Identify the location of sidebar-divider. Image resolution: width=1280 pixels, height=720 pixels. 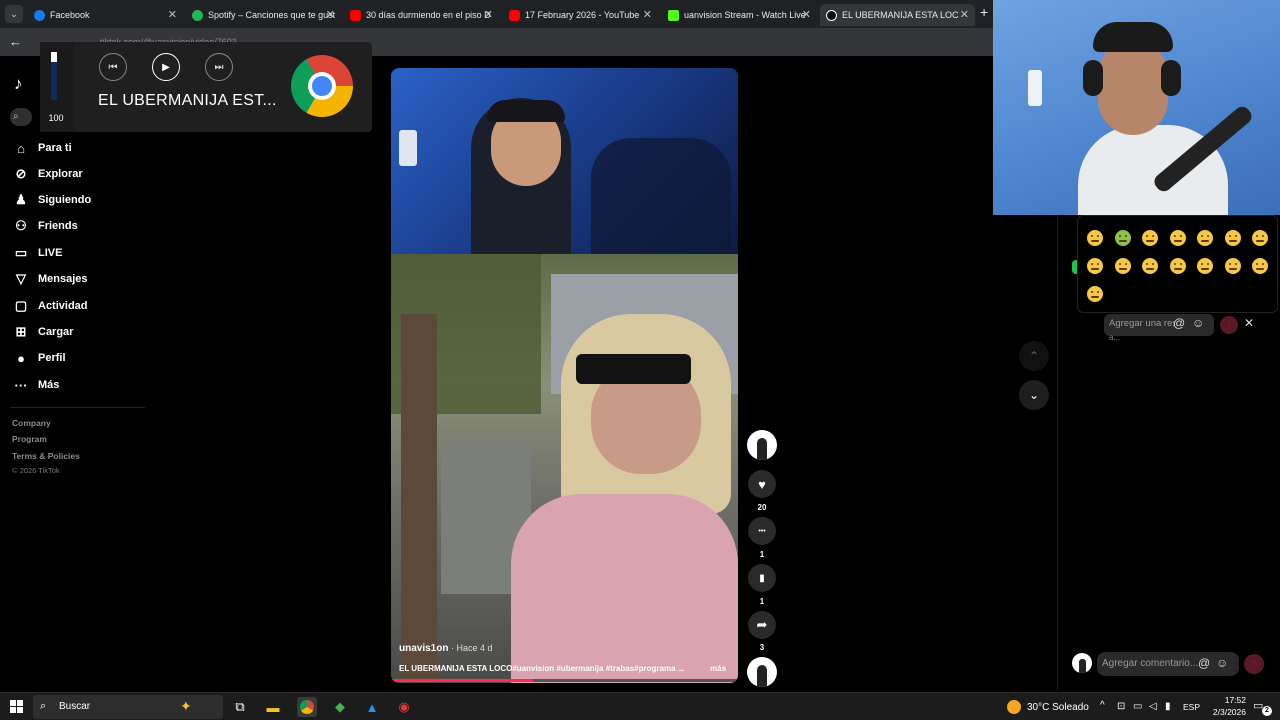
(77, 407).